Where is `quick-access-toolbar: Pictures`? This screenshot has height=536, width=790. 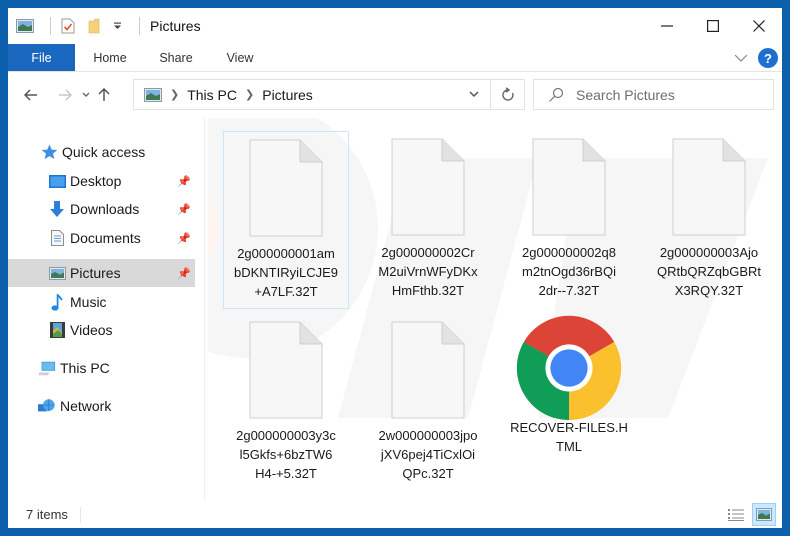 quick-access-toolbar: Pictures is located at coordinates (104, 26).